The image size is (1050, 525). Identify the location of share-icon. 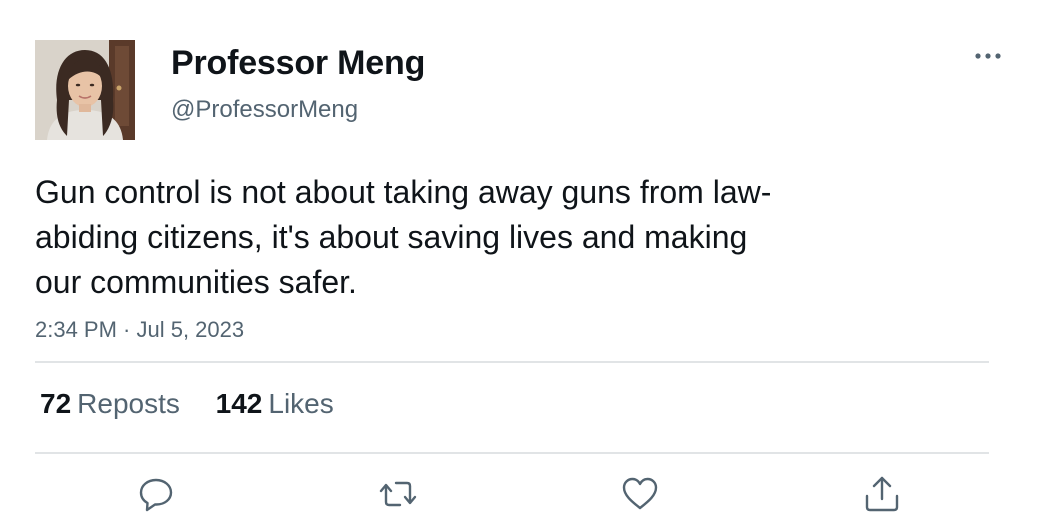
(882, 494).